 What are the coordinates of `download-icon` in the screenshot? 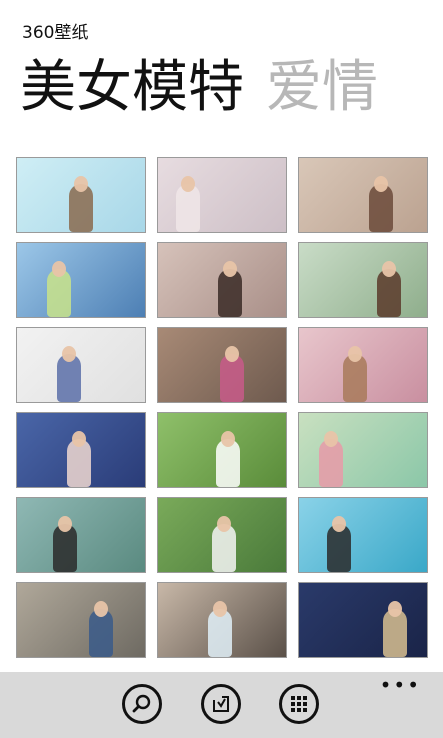 It's located at (221, 704).